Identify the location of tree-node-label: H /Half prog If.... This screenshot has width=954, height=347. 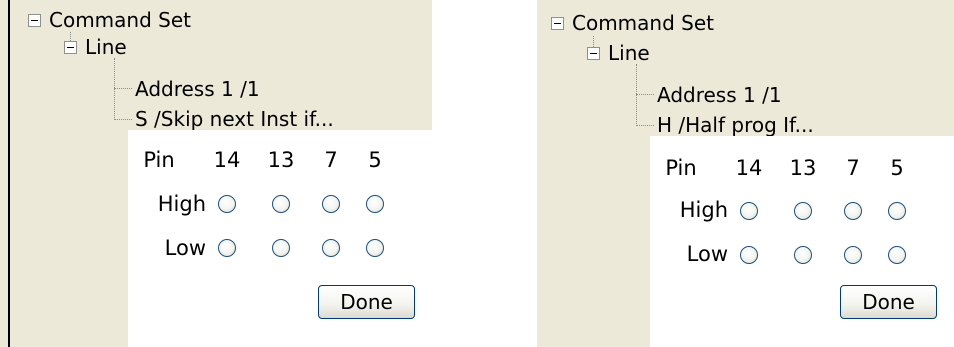
(735, 125).